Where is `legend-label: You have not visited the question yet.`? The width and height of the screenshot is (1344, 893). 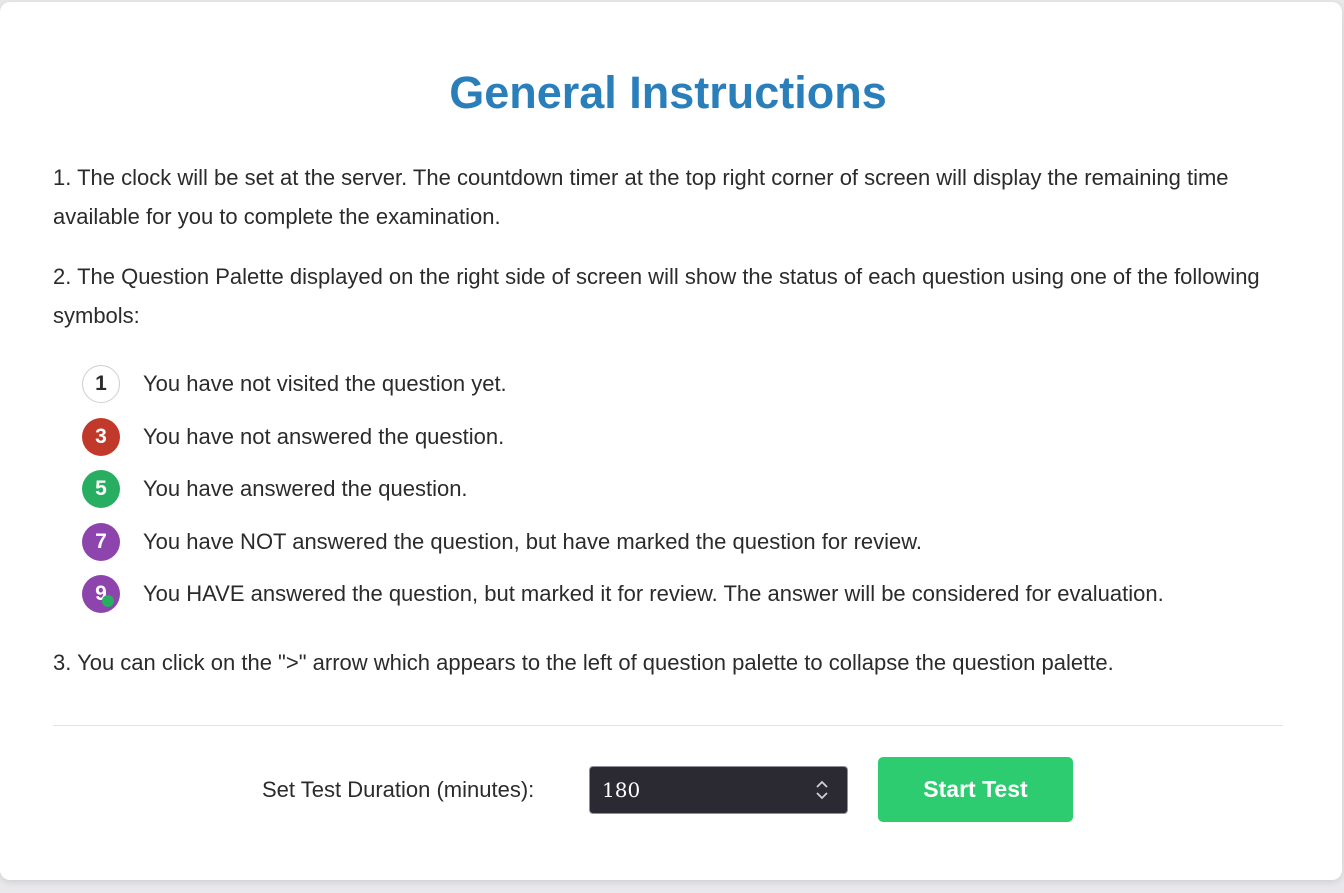 legend-label: You have not visited the question yet. is located at coordinates (325, 383).